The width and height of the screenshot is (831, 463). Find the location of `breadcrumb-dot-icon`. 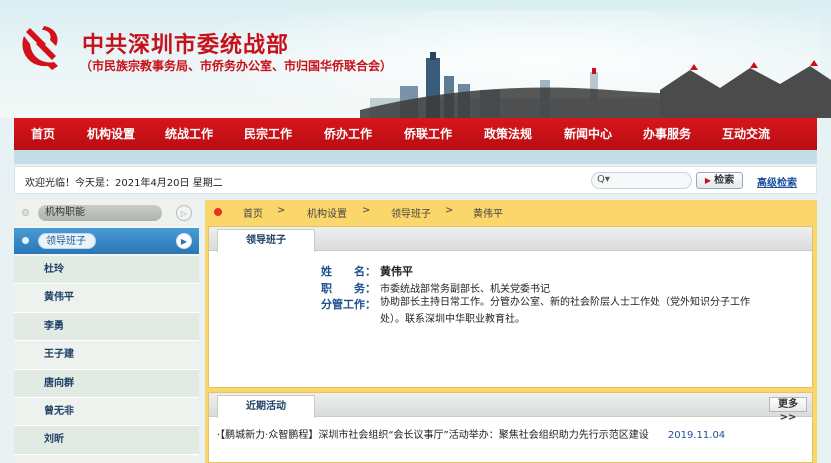

breadcrumb-dot-icon is located at coordinates (218, 212).